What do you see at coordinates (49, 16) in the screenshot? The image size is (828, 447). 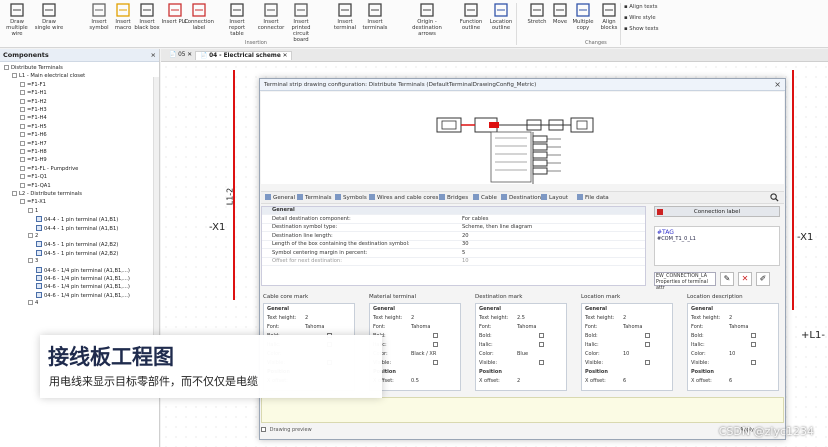 I see `ribbon-button-1: Draw single wire` at bounding box center [49, 16].